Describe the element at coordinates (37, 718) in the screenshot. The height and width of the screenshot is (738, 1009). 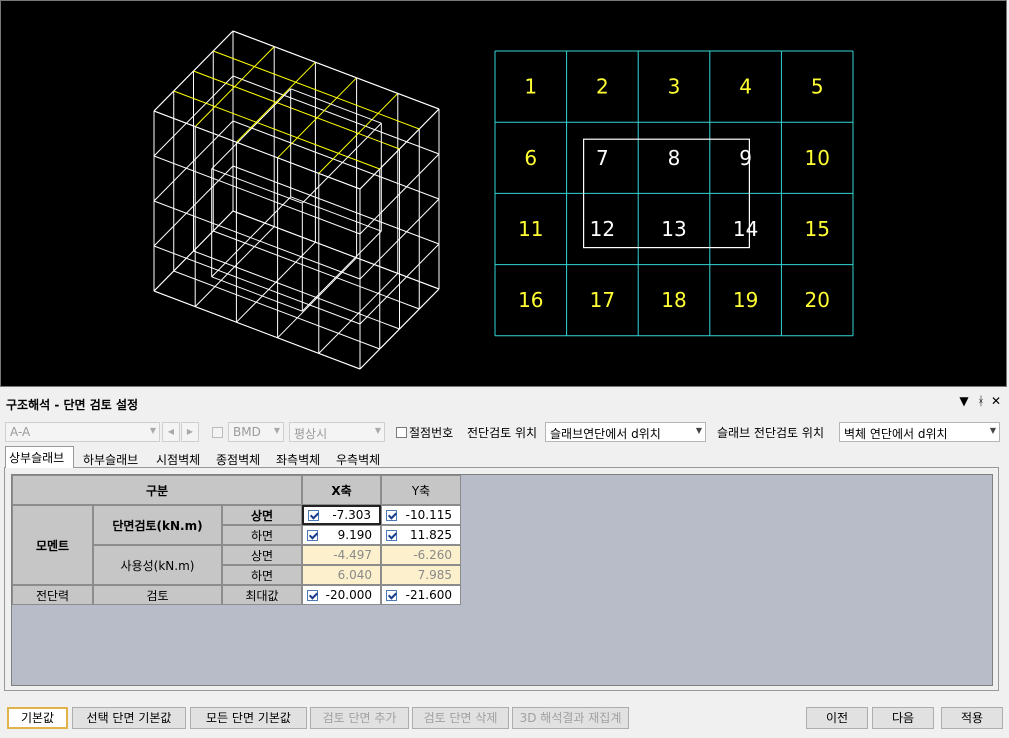
I see `default-button: 기본값` at that location.